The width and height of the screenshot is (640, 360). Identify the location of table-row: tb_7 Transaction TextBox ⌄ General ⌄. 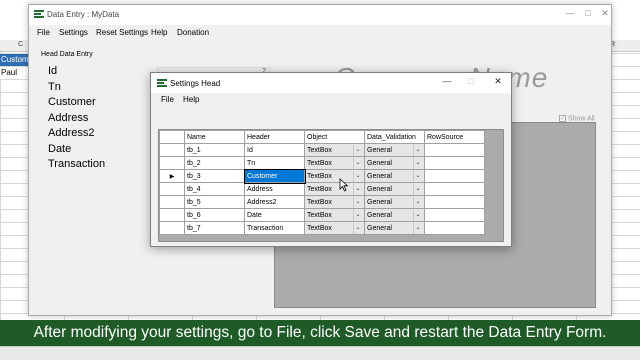
(322, 228).